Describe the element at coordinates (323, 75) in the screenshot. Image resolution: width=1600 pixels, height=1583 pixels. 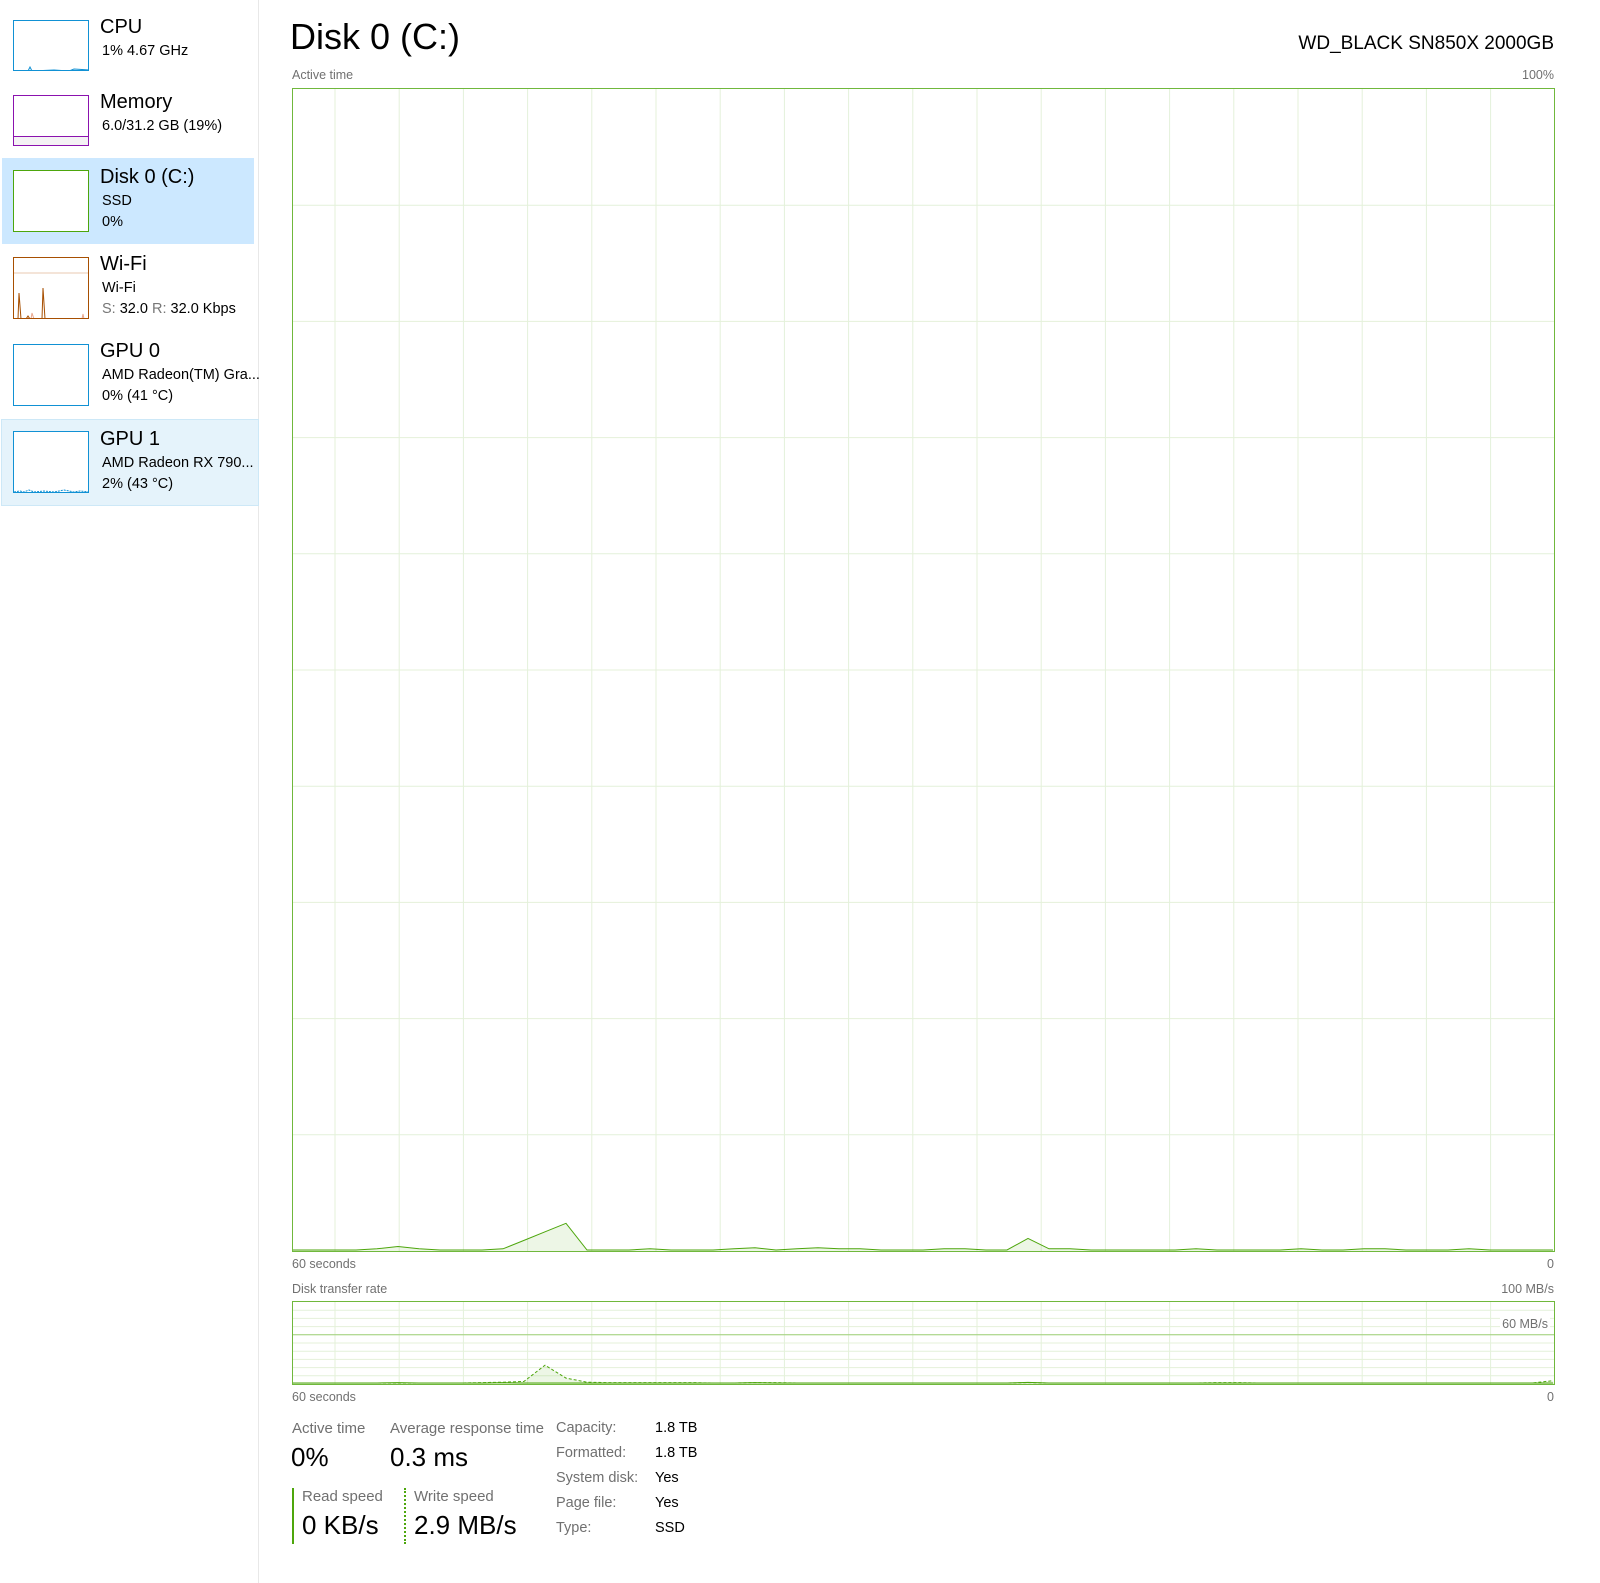
I see `chart-title: Active time` at that location.